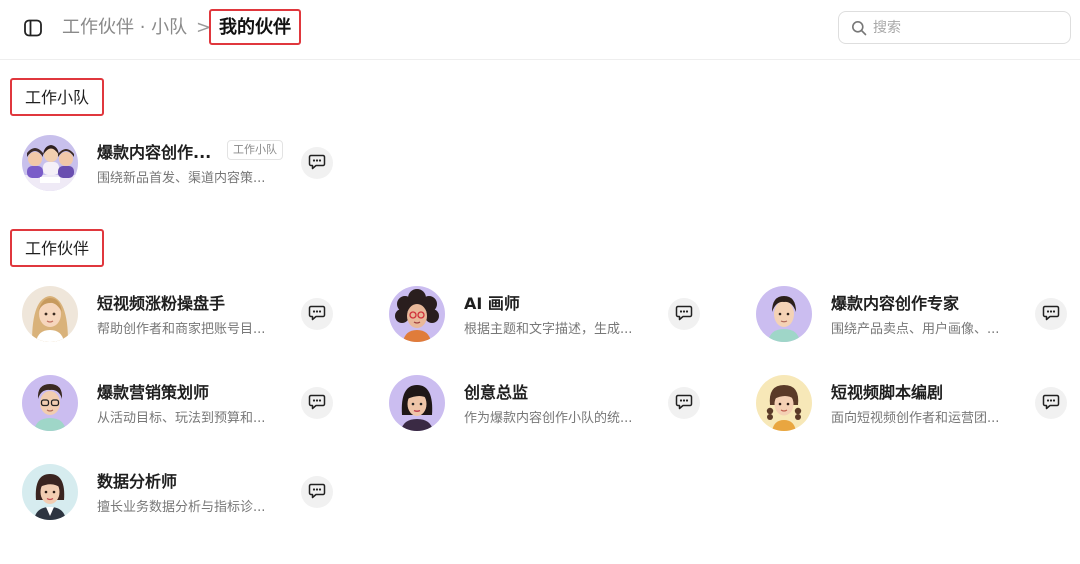 The height and width of the screenshot is (564, 1080). What do you see at coordinates (50, 403) in the screenshot?
I see `glasses-man-avatar` at bounding box center [50, 403].